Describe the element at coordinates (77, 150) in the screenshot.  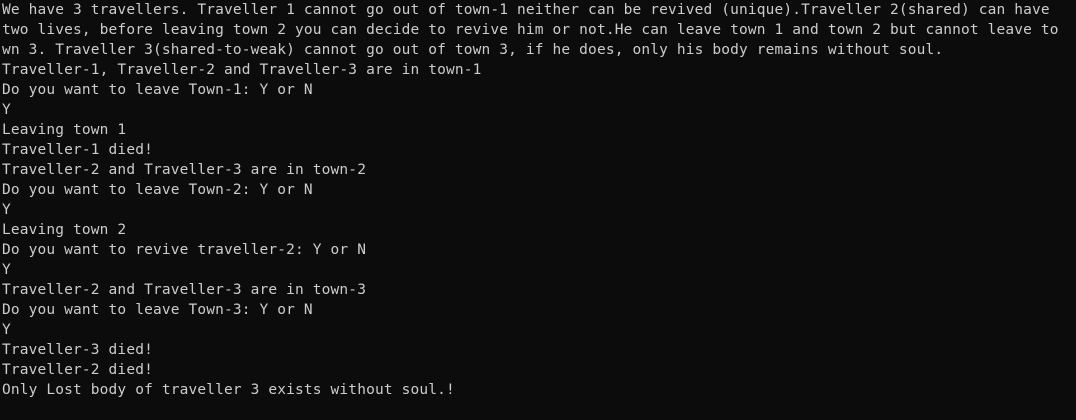
I see `console-line: Traveller-1 died!` at that location.